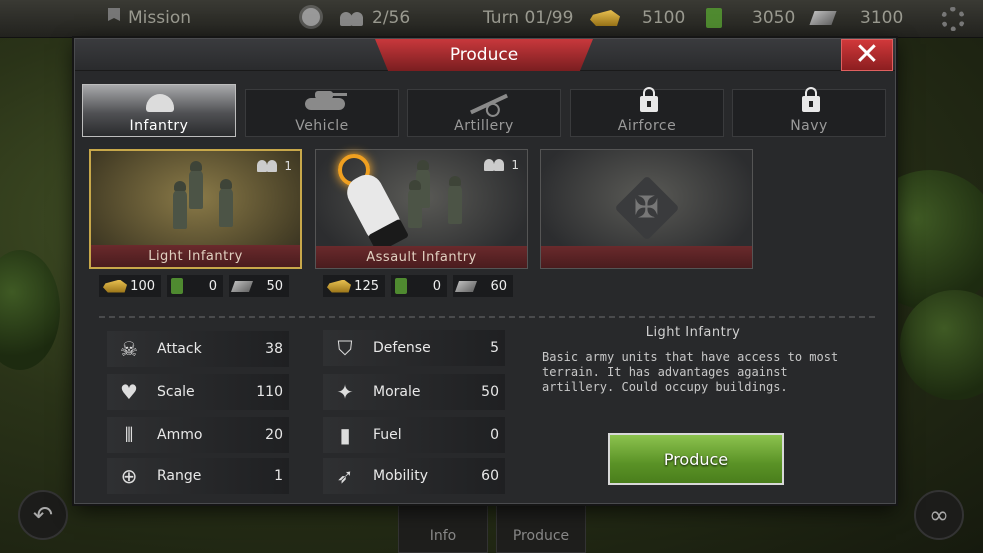 The image size is (983, 553). I want to click on unit-card-assault-infantry: 1 Assault Infantry, so click(421, 209).